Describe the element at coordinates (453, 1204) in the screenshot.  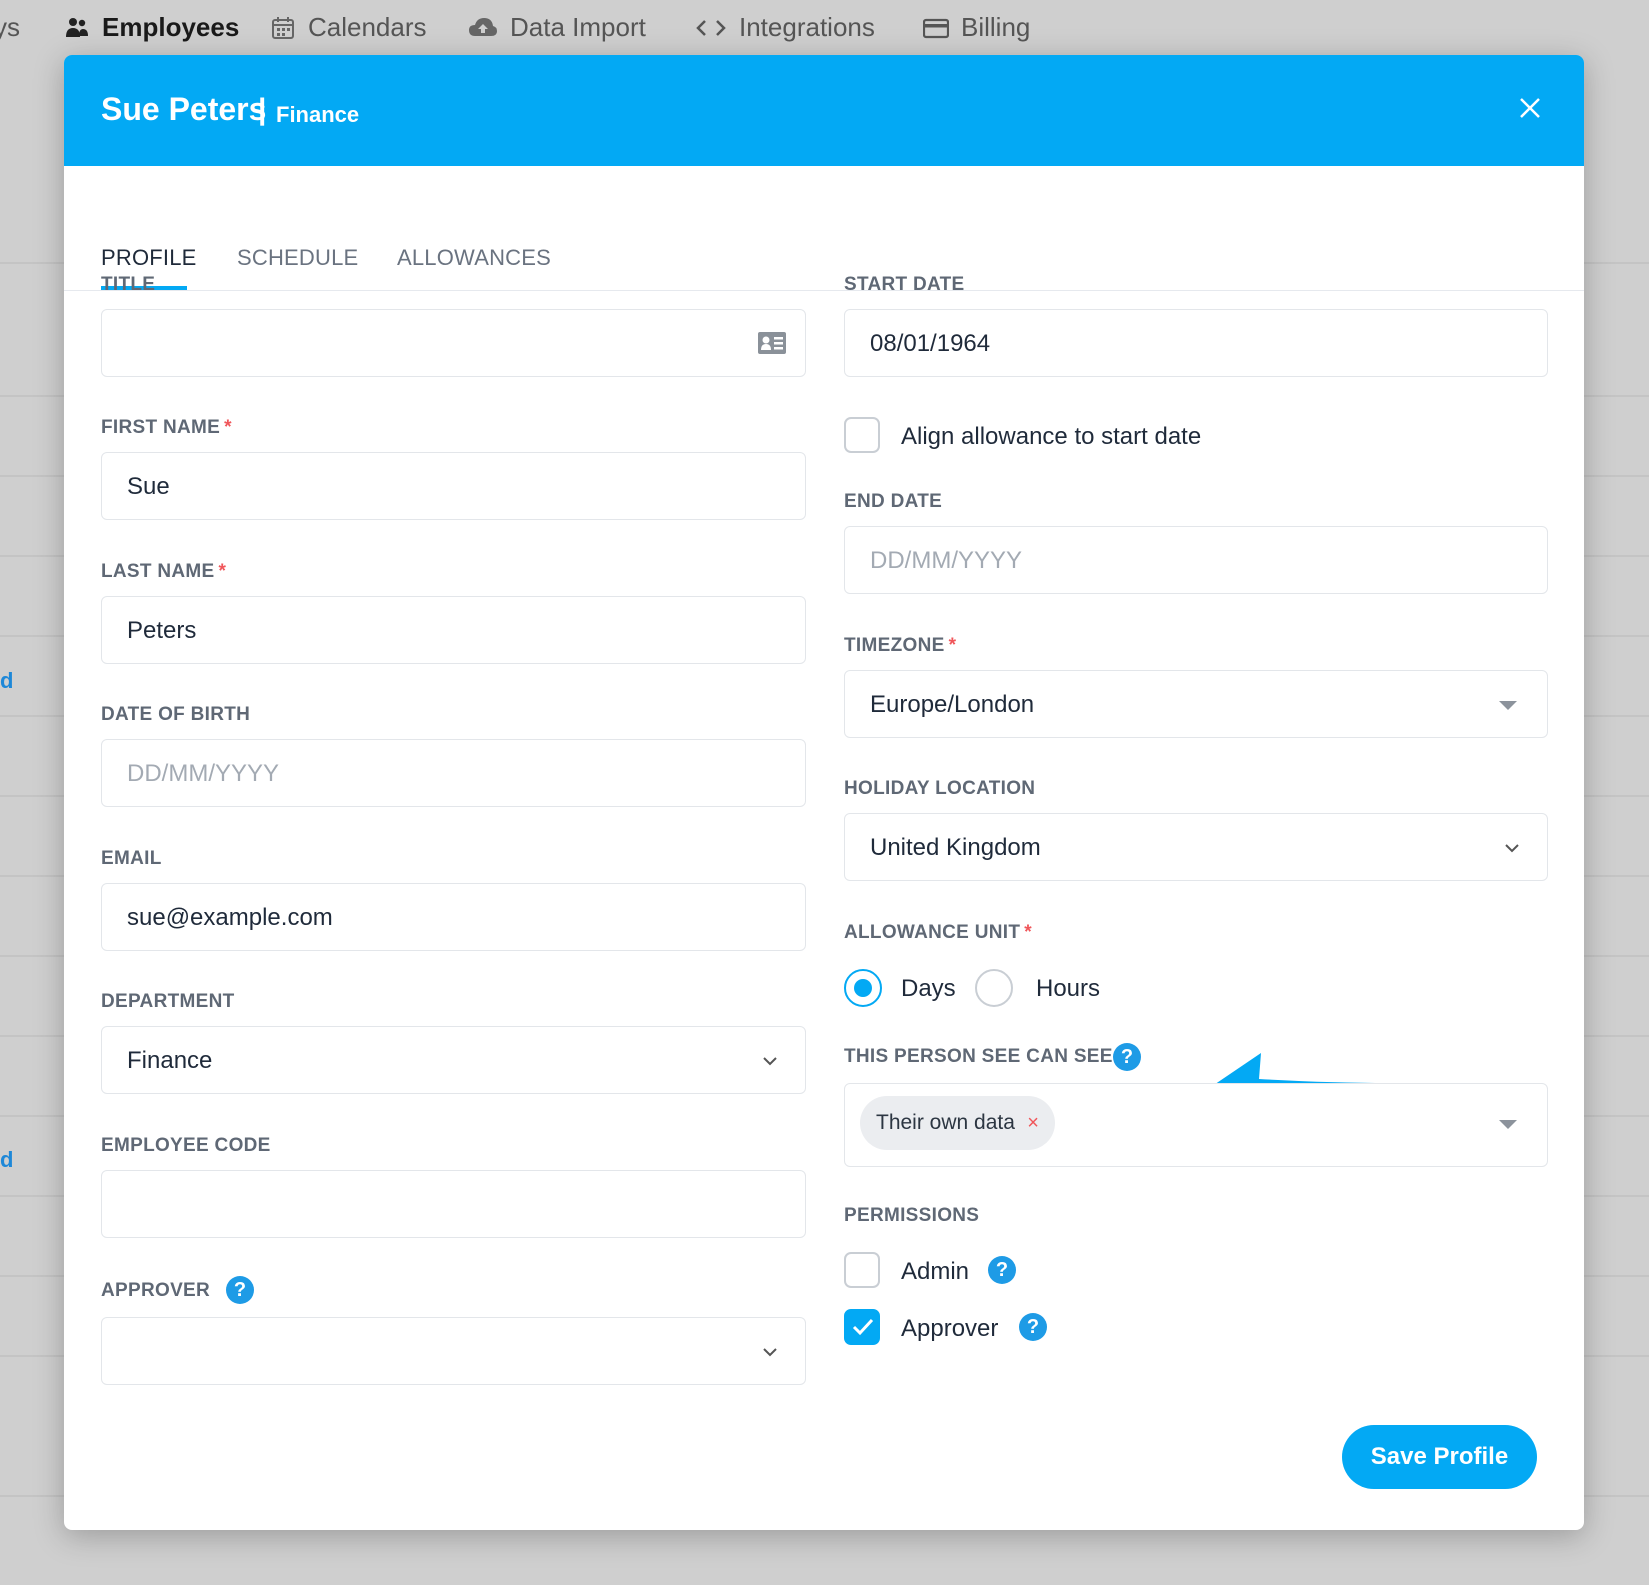
I see `employee-code-field` at that location.